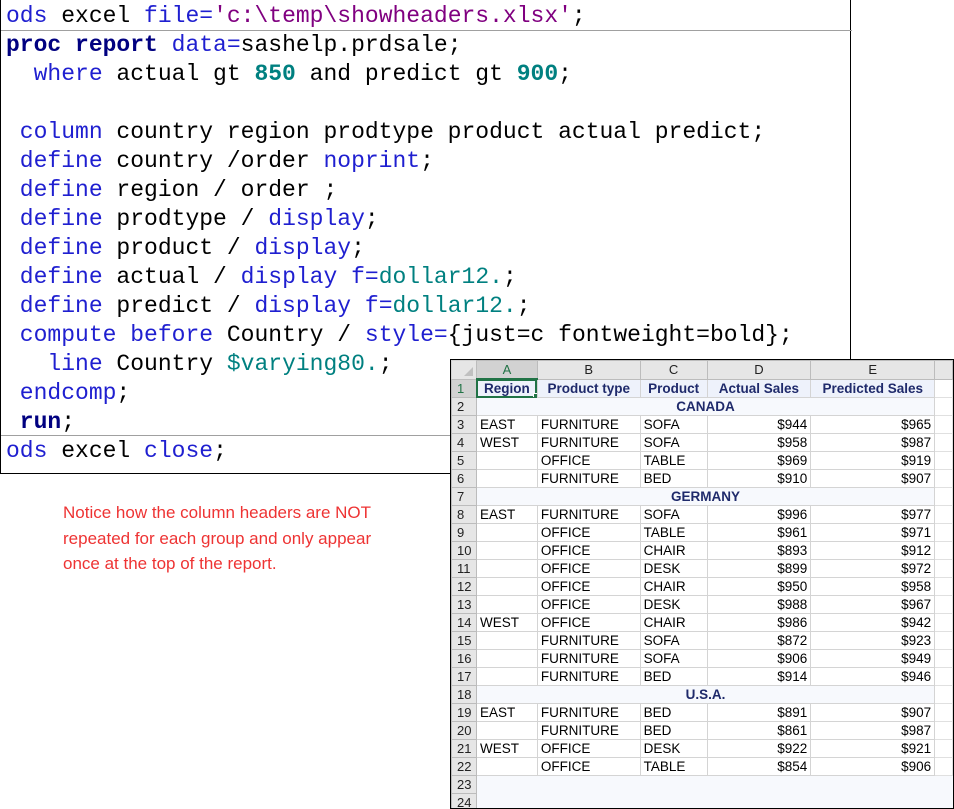  What do you see at coordinates (759, 604) in the screenshot?
I see `data-cell: $988` at bounding box center [759, 604].